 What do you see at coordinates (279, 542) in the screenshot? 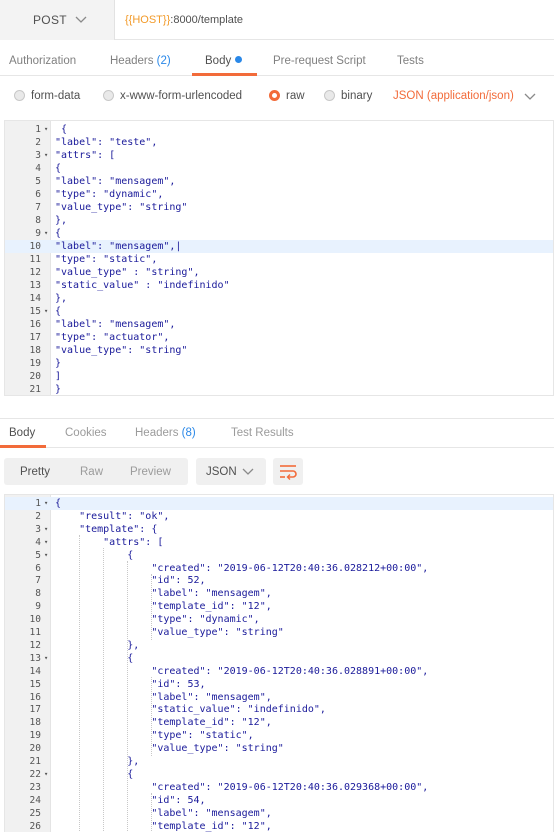
I see `code-line: 4 ▾ "attrs": [` at bounding box center [279, 542].